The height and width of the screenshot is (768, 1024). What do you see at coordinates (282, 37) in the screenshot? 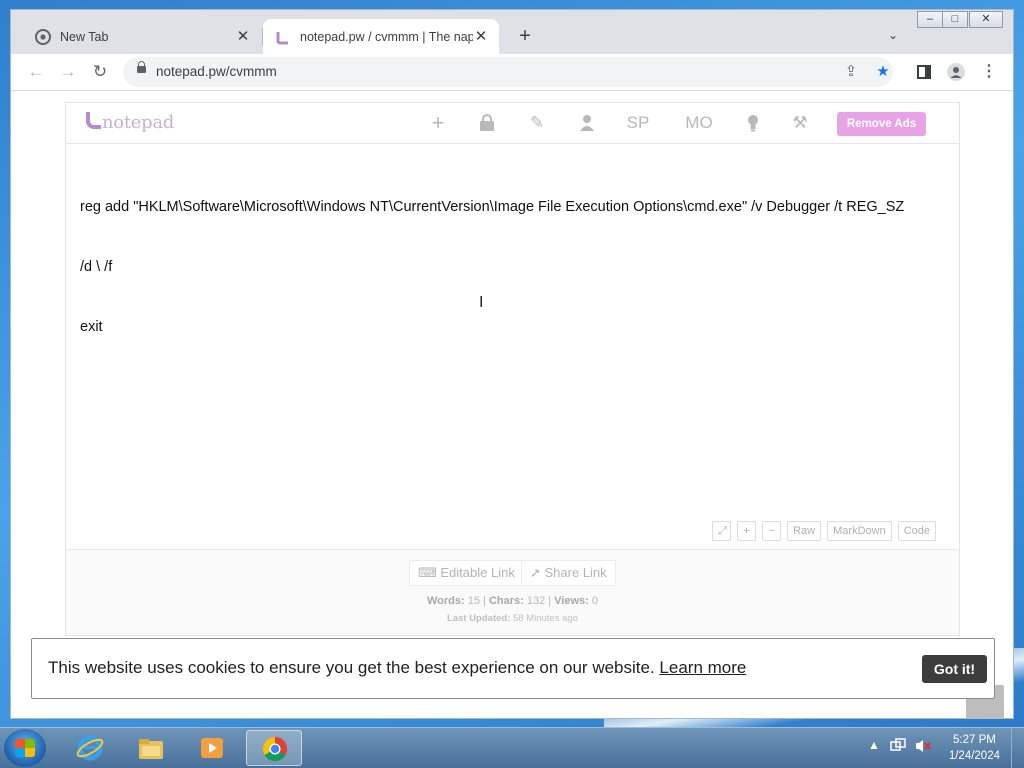
I see `notepad-favicon-icon` at bounding box center [282, 37].